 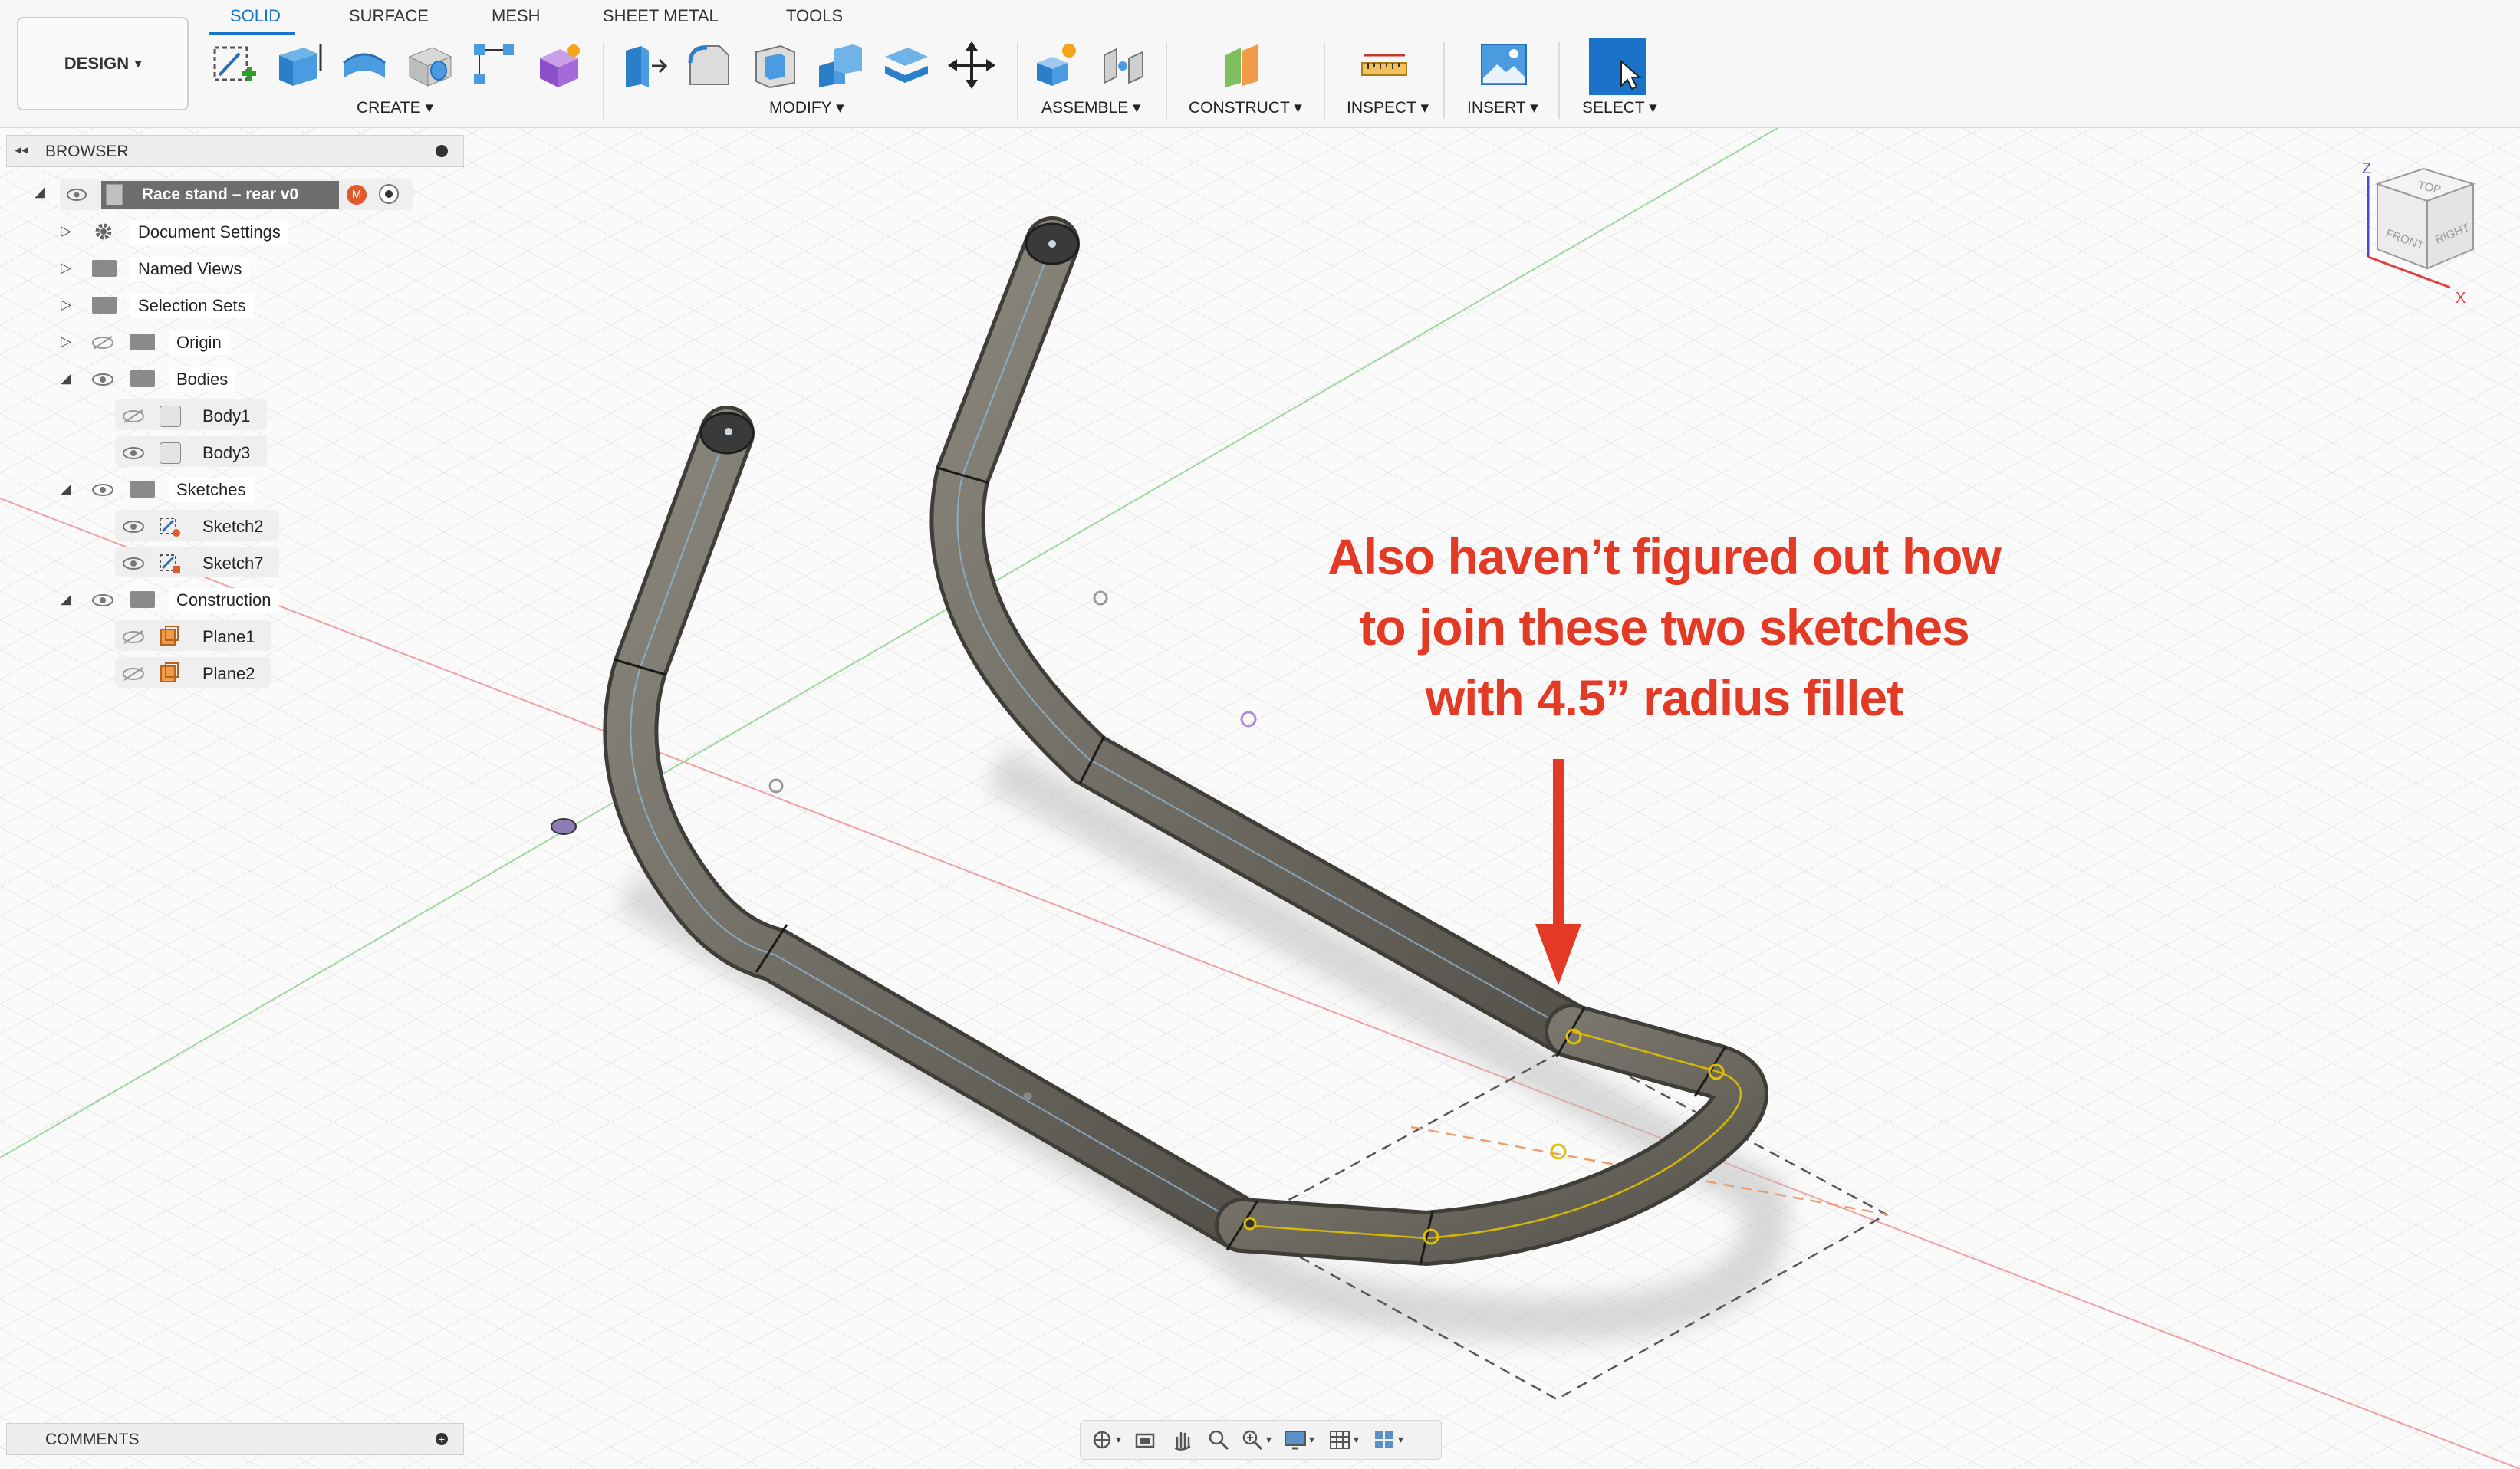 I want to click on tree-label: Bodies, so click(x=202, y=379).